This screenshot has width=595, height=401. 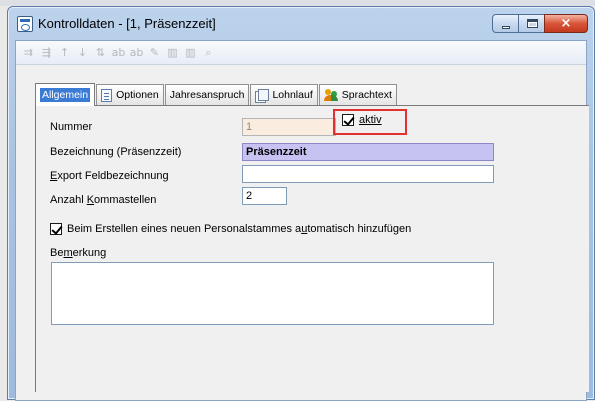 I want to click on delete-row-icon: ⇶, so click(x=46, y=53).